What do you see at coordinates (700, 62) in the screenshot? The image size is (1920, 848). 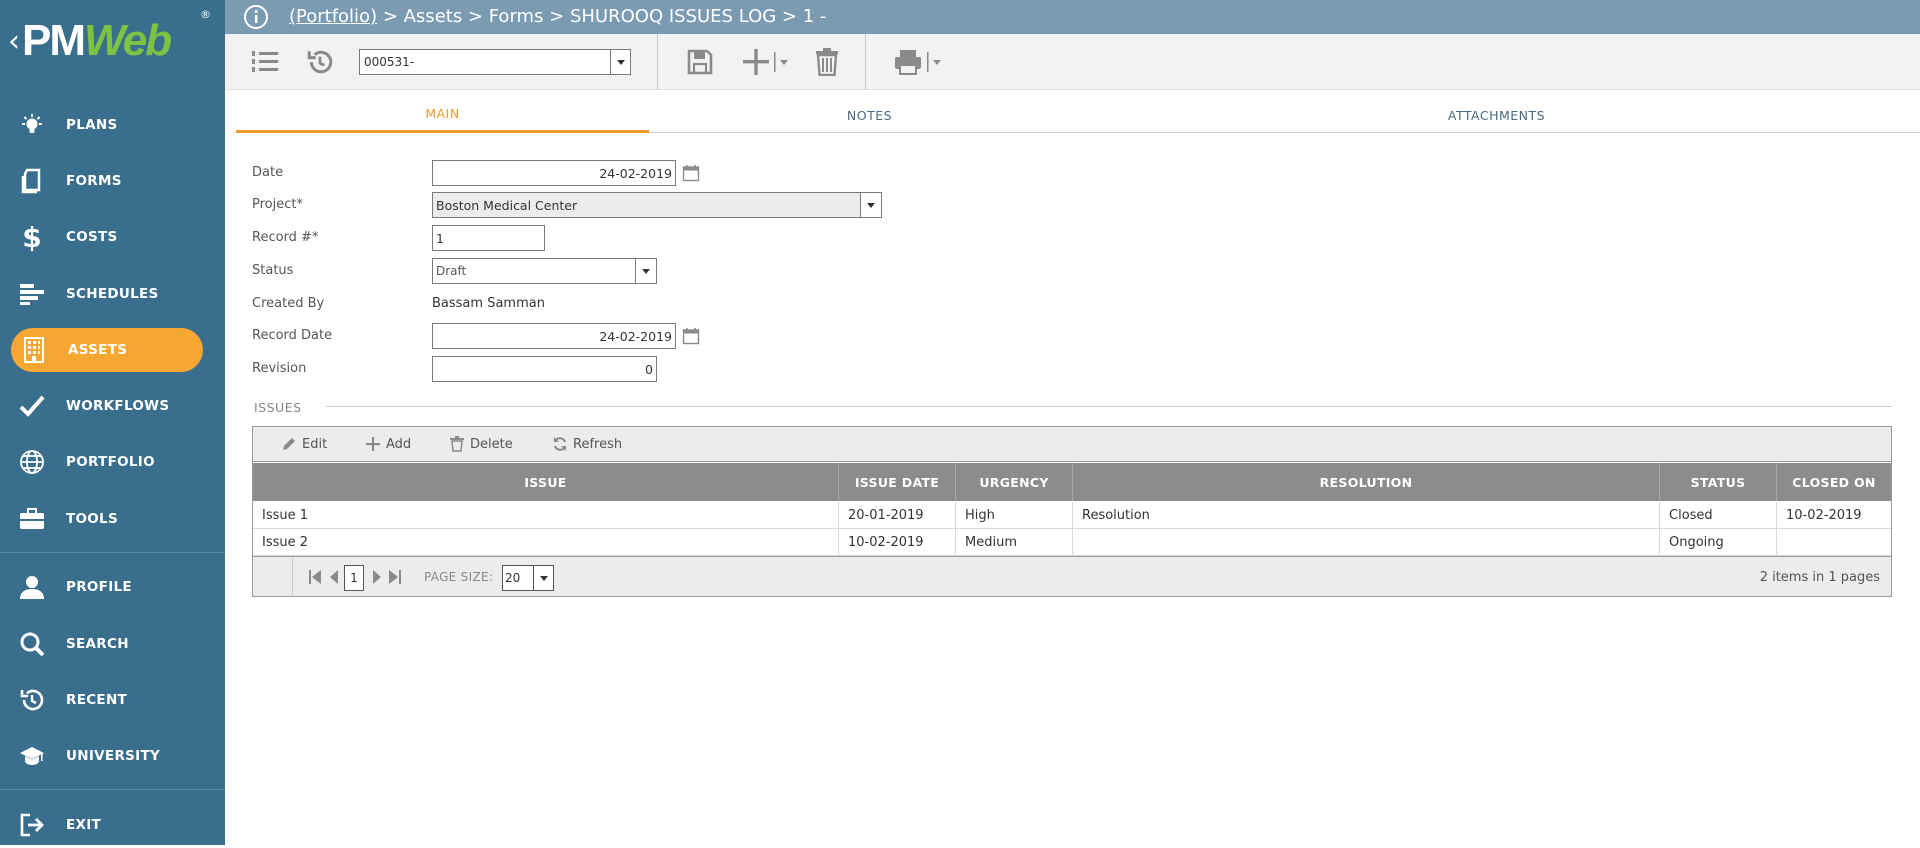 I see `save-icon` at bounding box center [700, 62].